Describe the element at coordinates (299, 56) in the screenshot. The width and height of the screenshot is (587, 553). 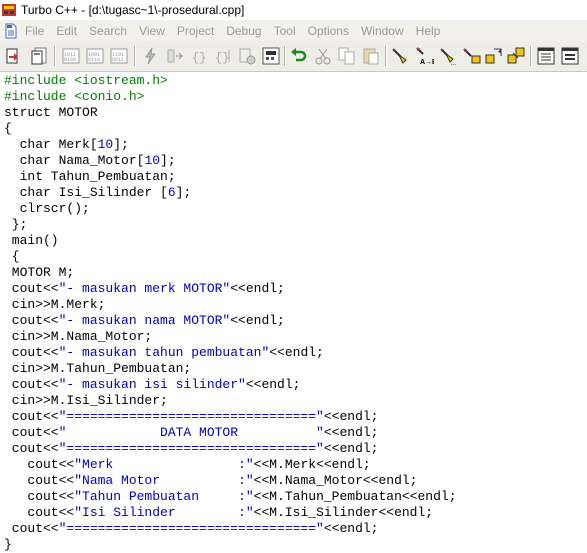
I see `undo-icon` at that location.